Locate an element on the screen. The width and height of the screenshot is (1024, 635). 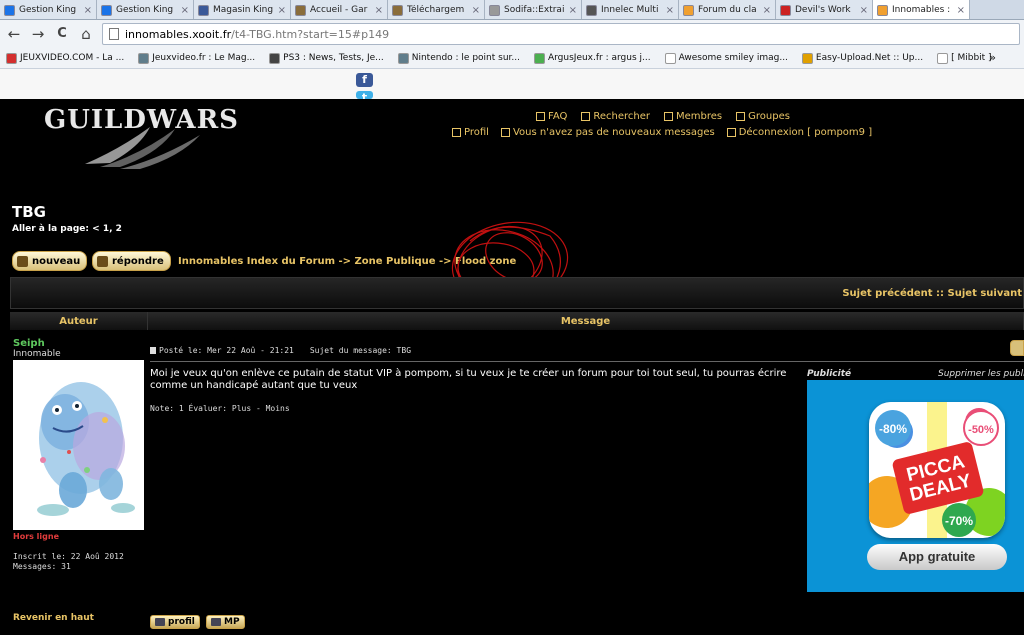
author-message-count: Messages: 31 is located at coordinates (42, 566).